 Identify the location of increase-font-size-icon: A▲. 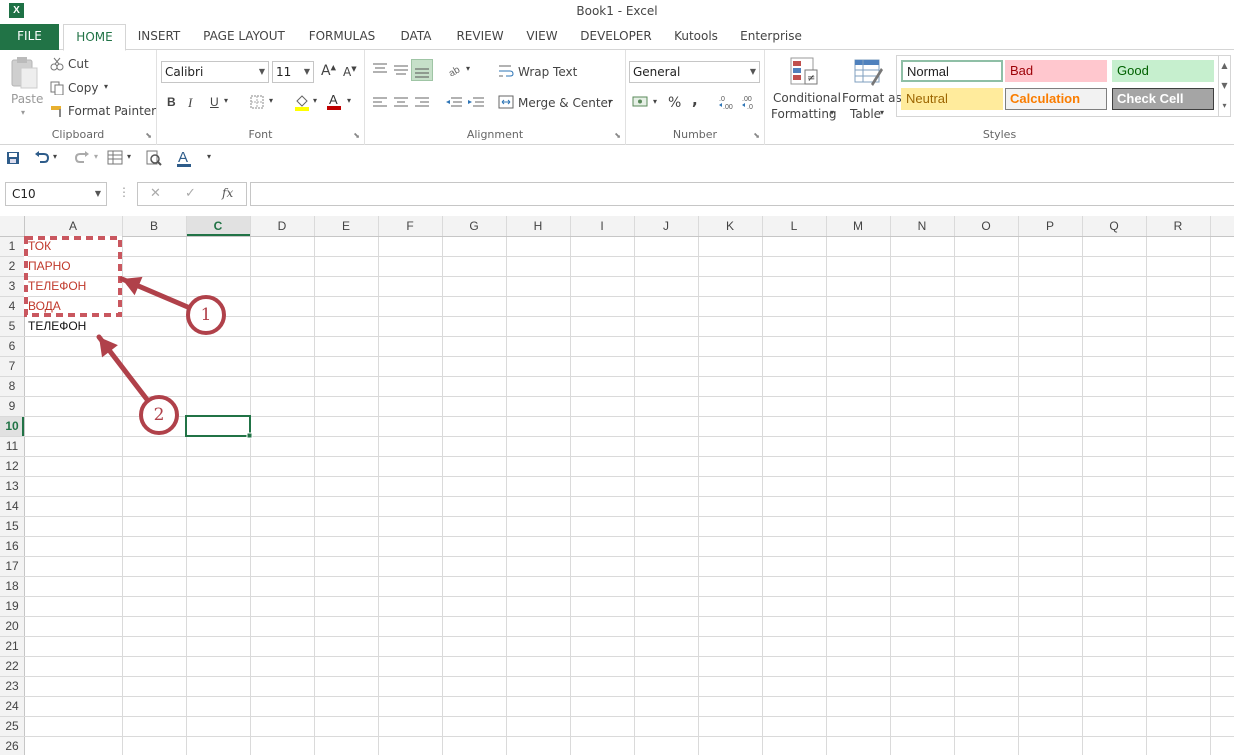
(328, 71).